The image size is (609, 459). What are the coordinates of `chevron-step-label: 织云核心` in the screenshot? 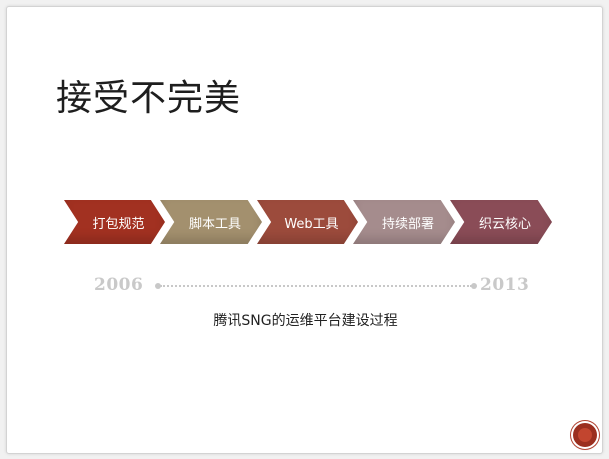 It's located at (504, 224).